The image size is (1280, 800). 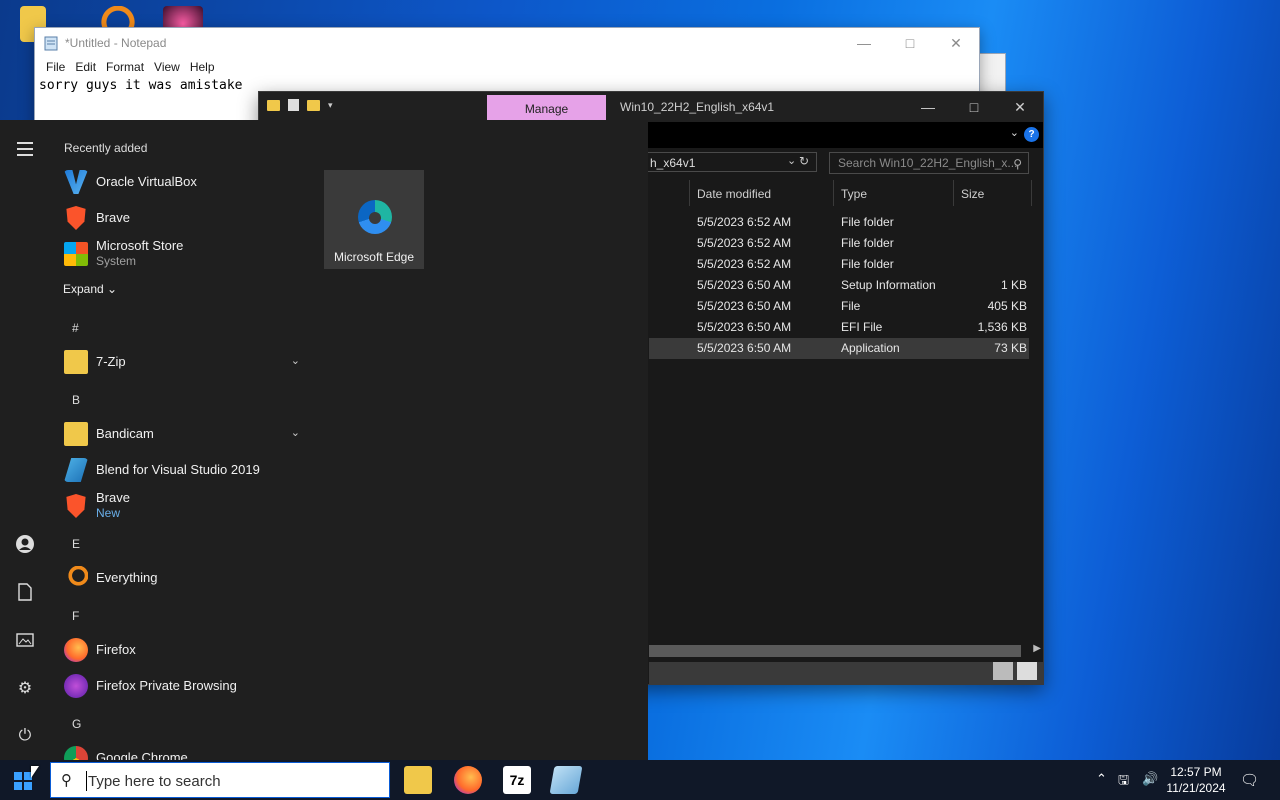 What do you see at coordinates (187, 181) in the screenshot?
I see `app-oracle-virtualbox: Oracle VirtualBox` at bounding box center [187, 181].